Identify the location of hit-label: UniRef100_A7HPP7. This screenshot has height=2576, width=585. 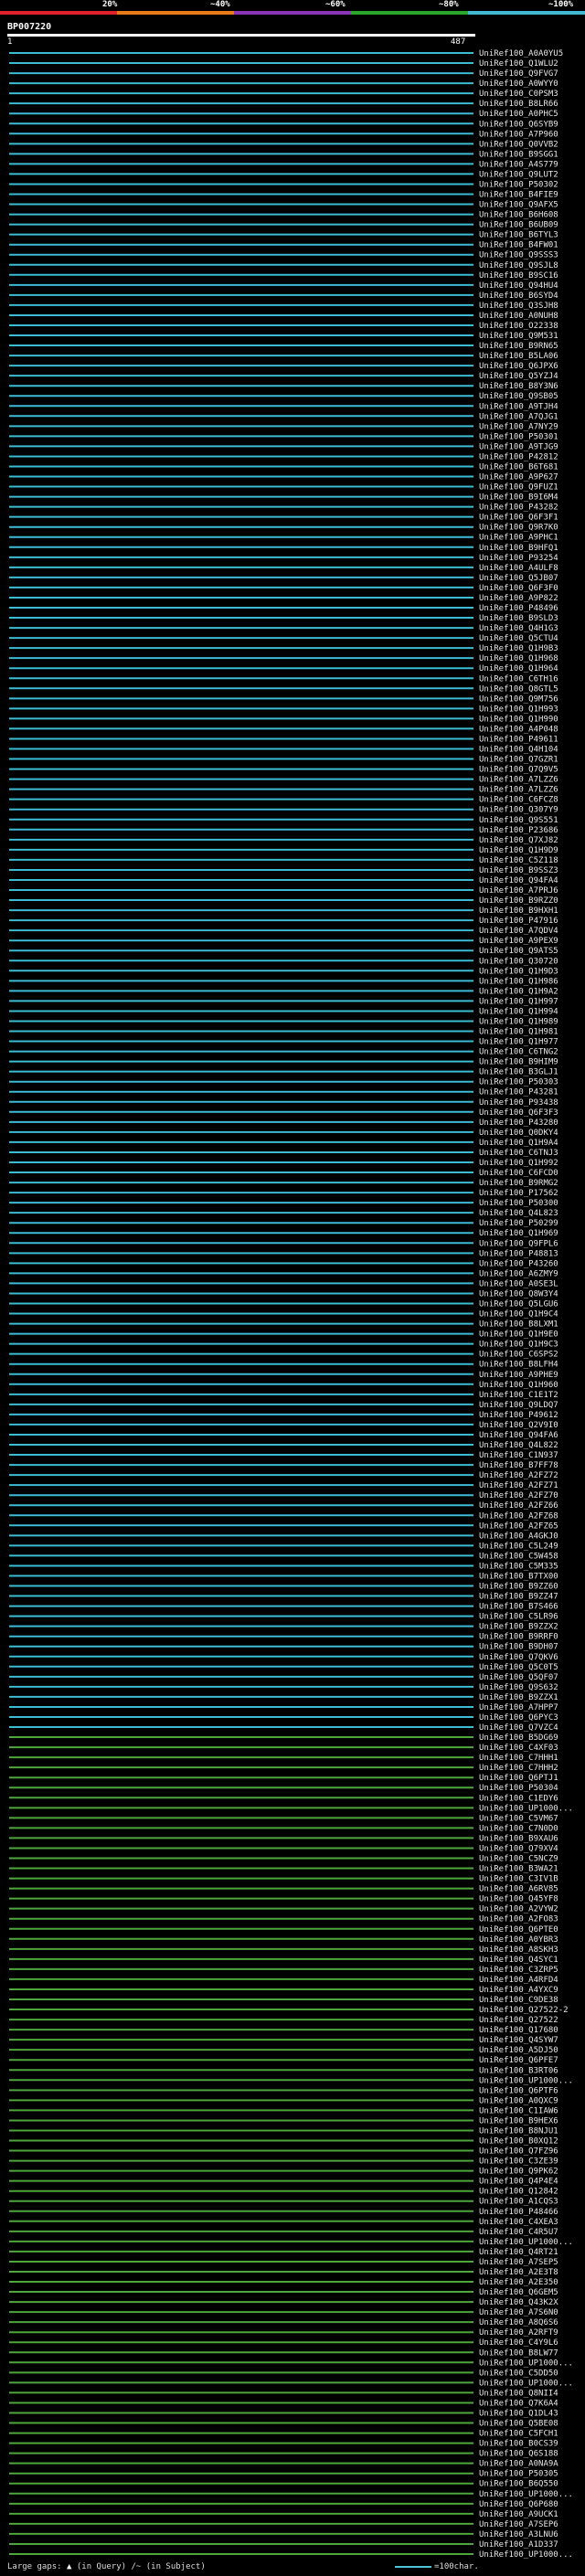
(518, 1707).